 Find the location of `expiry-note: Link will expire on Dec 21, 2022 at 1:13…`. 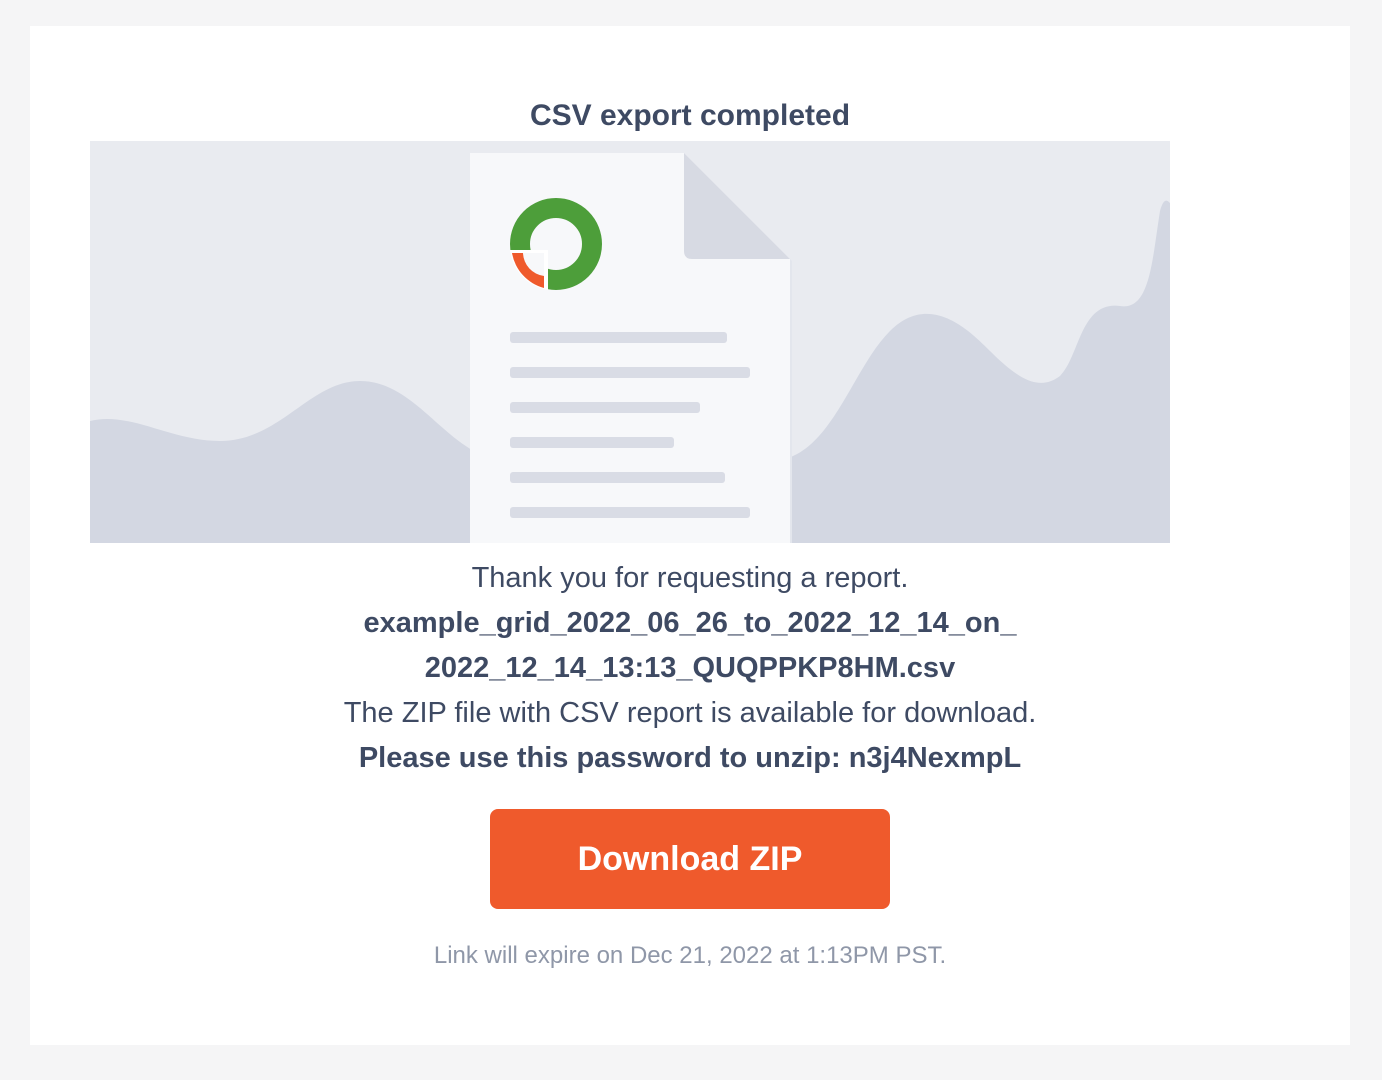

expiry-note: Link will expire on Dec 21, 2022 at 1:13… is located at coordinates (690, 955).